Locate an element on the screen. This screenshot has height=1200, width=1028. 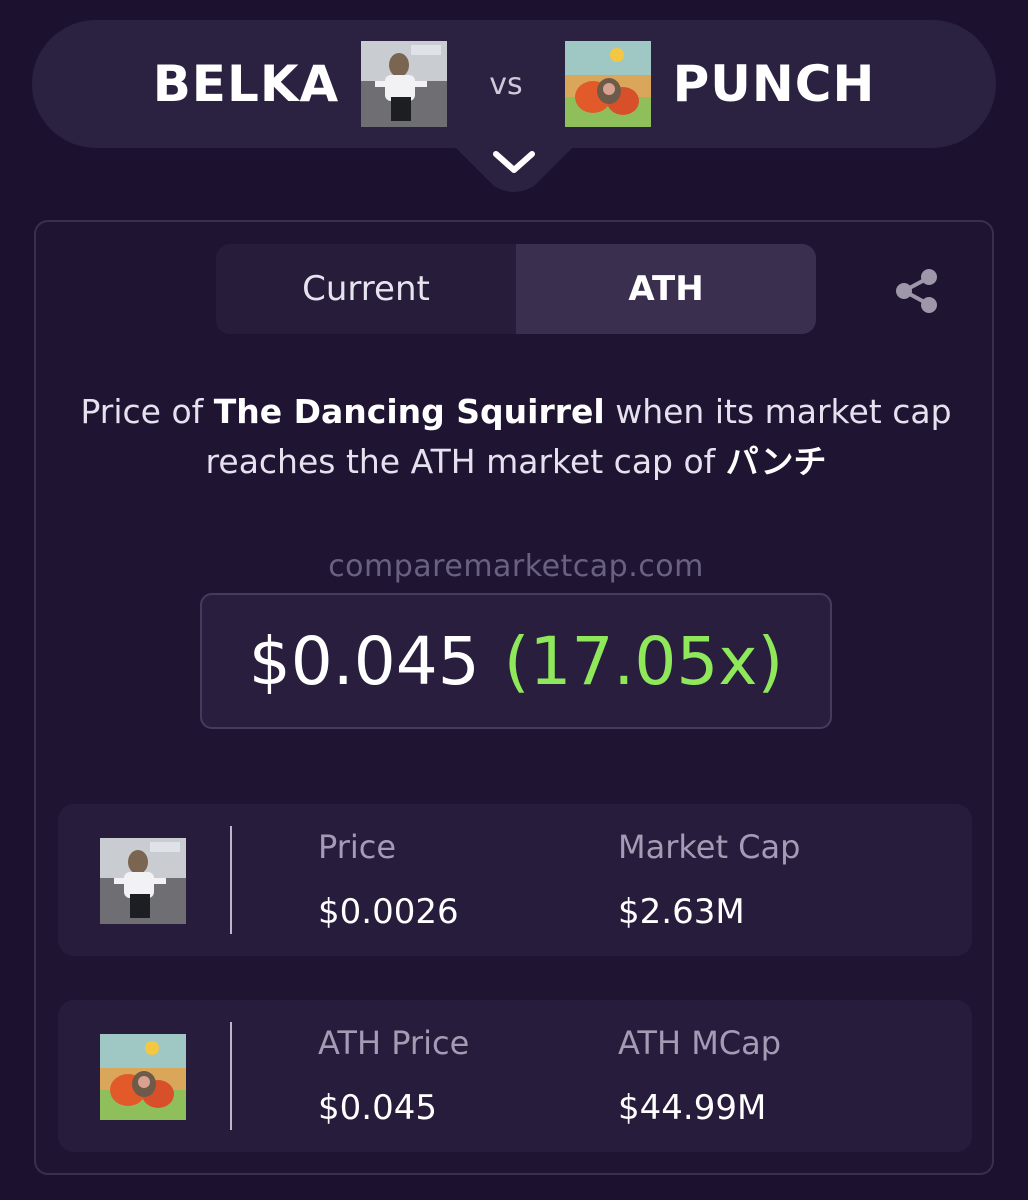
desc-prefix: Price of is located at coordinates (142, 411).